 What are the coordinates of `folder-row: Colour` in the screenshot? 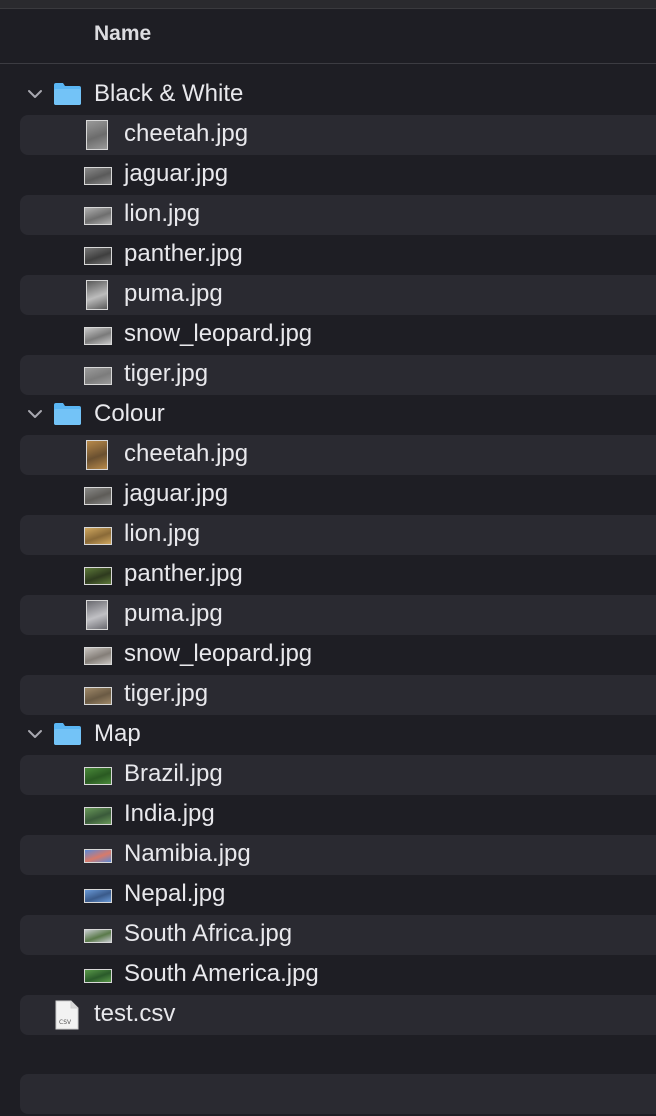 It's located at (328, 415).